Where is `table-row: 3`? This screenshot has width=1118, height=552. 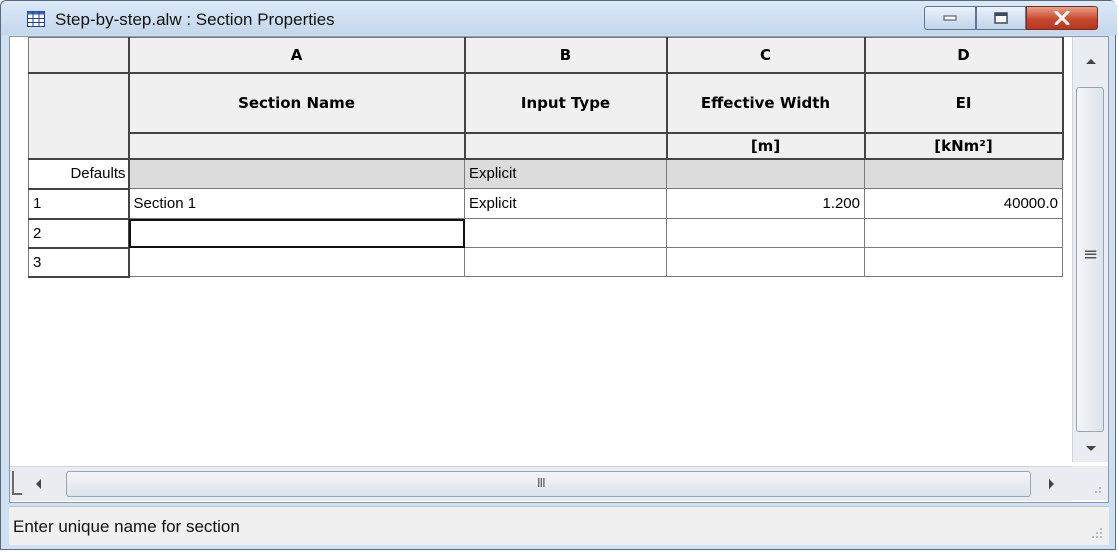 table-row: 3 is located at coordinates (545, 262).